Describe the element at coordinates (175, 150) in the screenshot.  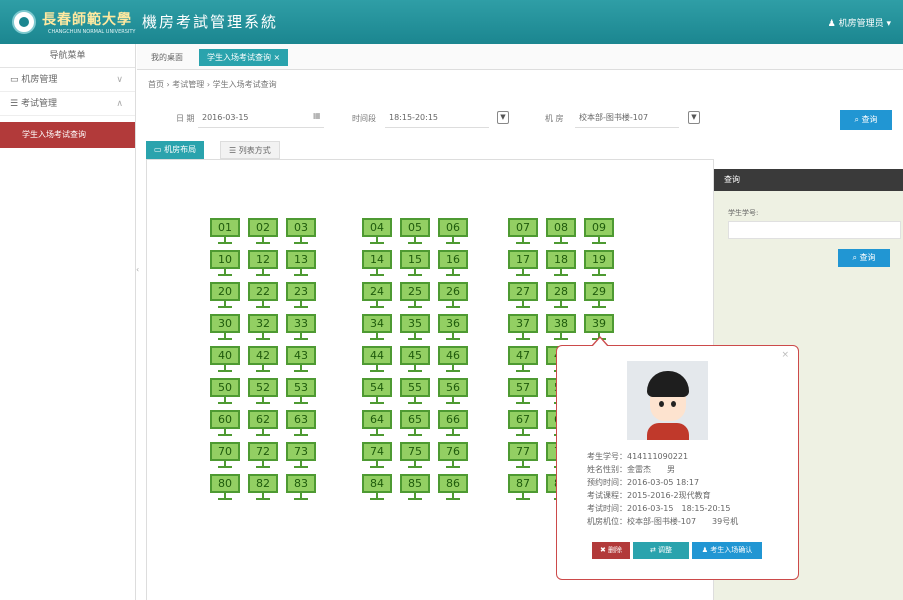
I see `tab-room-layout: ▭ 机房布局` at that location.